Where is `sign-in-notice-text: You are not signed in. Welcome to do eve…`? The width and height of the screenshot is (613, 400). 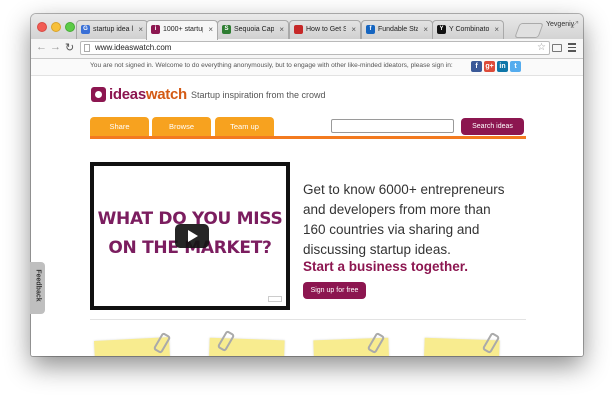 sign-in-notice-text: You are not signed in. Welcome to do eve… is located at coordinates (271, 65).